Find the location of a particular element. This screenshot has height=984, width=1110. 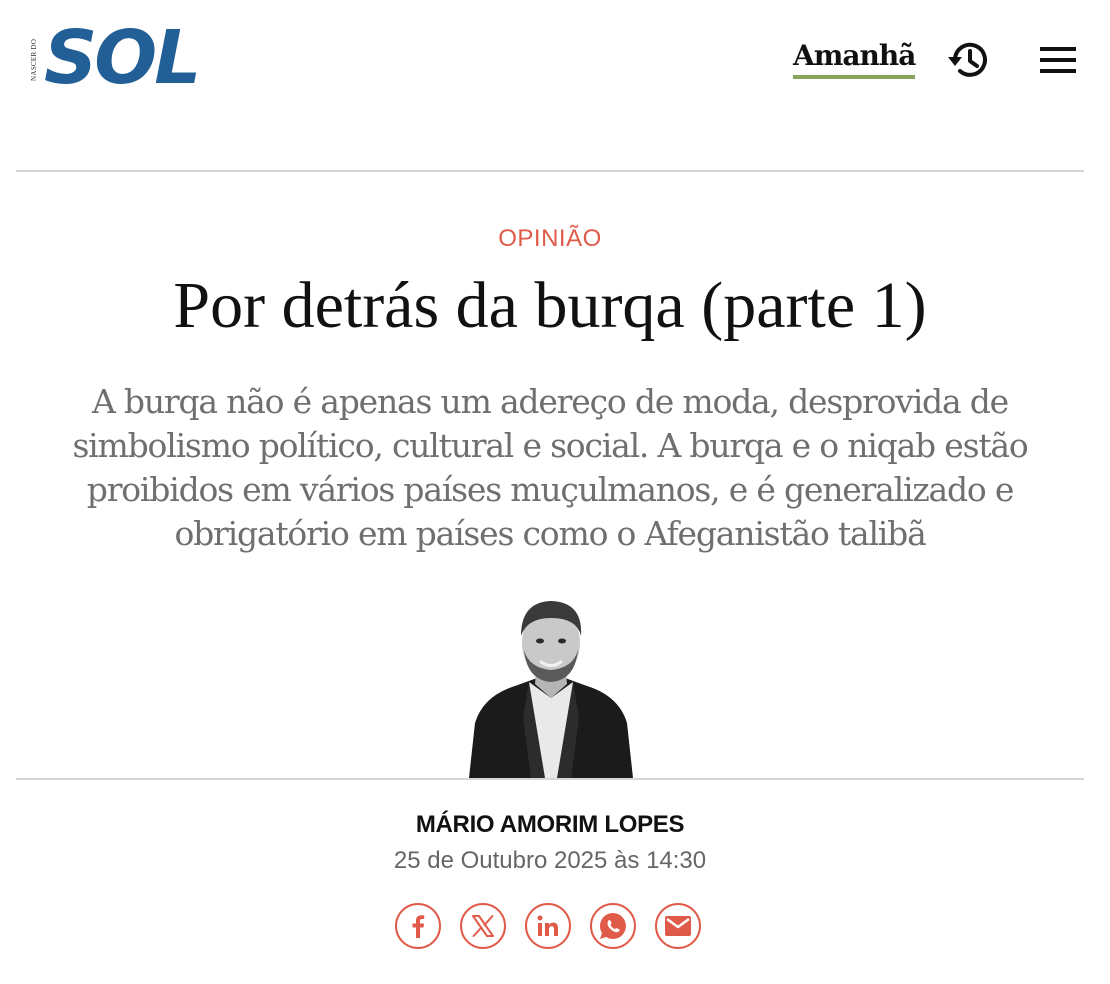

nav-amanha-link: Amanhã is located at coordinates (854, 58).